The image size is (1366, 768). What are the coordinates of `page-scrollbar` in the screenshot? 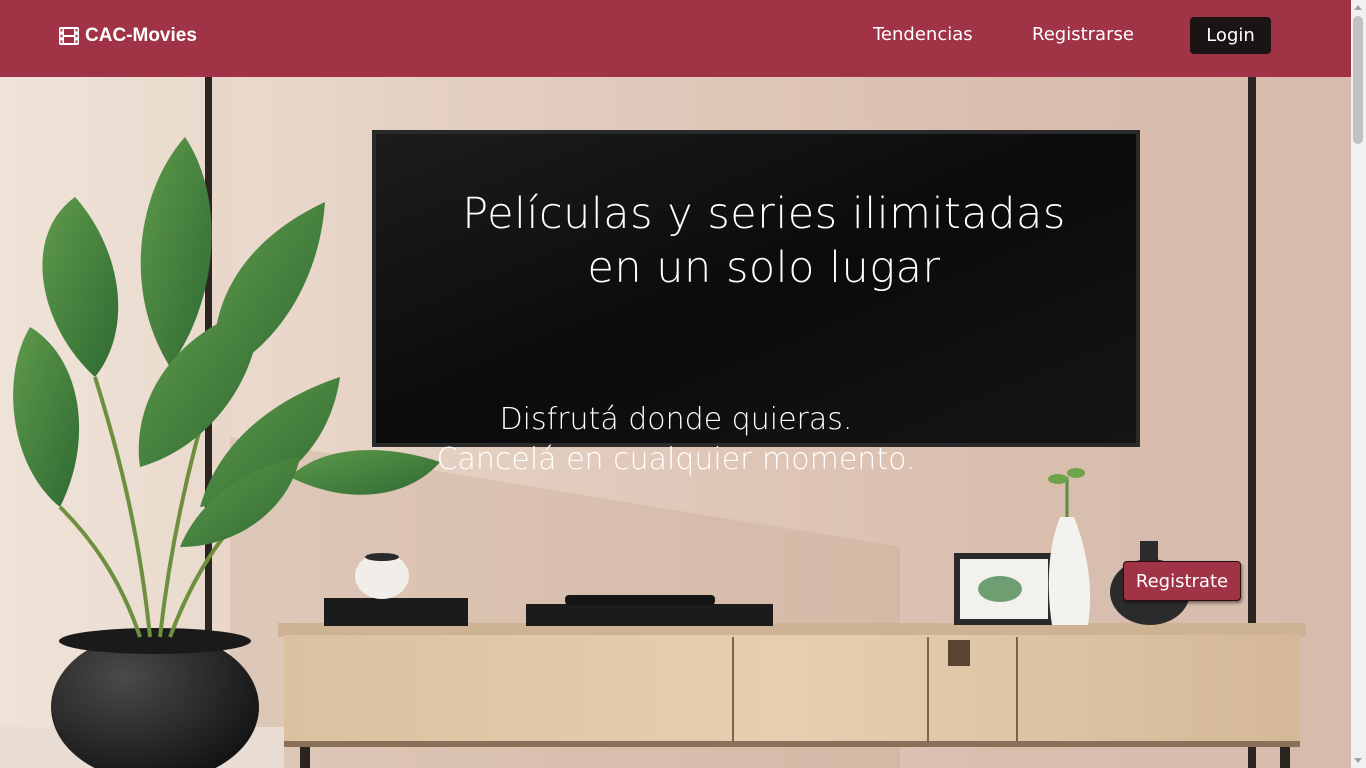 It's located at (1358, 384).